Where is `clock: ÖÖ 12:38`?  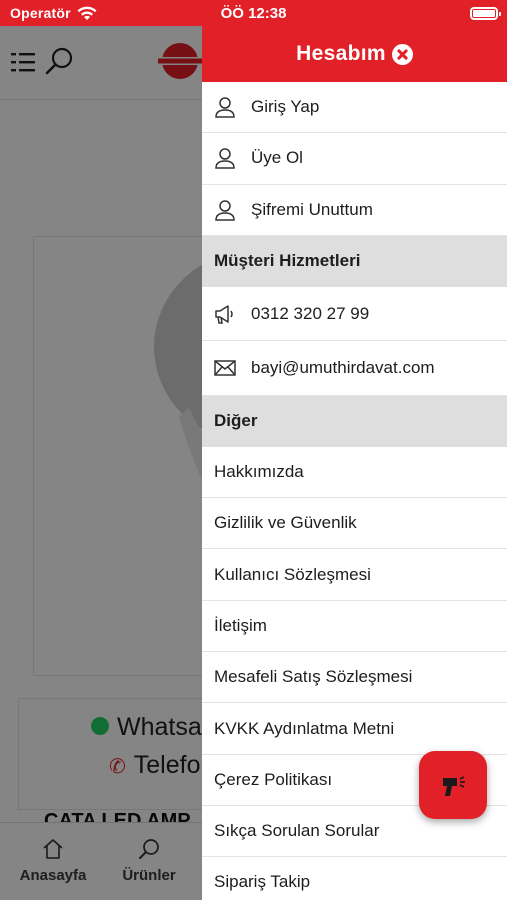
clock: ÖÖ 12:38 is located at coordinates (253, 13).